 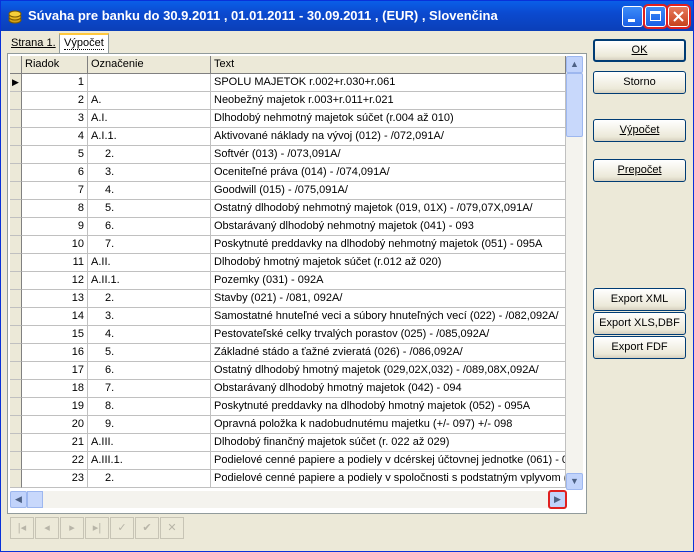 What do you see at coordinates (574, 105) in the screenshot?
I see `vertical-scroll-thumb` at bounding box center [574, 105].